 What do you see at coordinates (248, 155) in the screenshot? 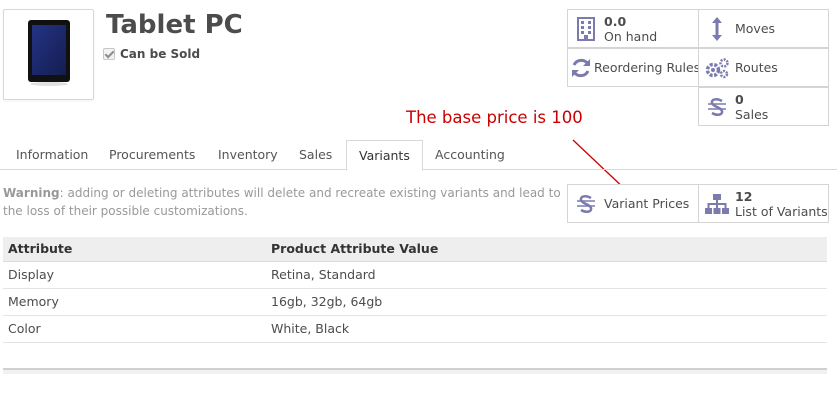
I see `tab-inventory: Inventory` at bounding box center [248, 155].